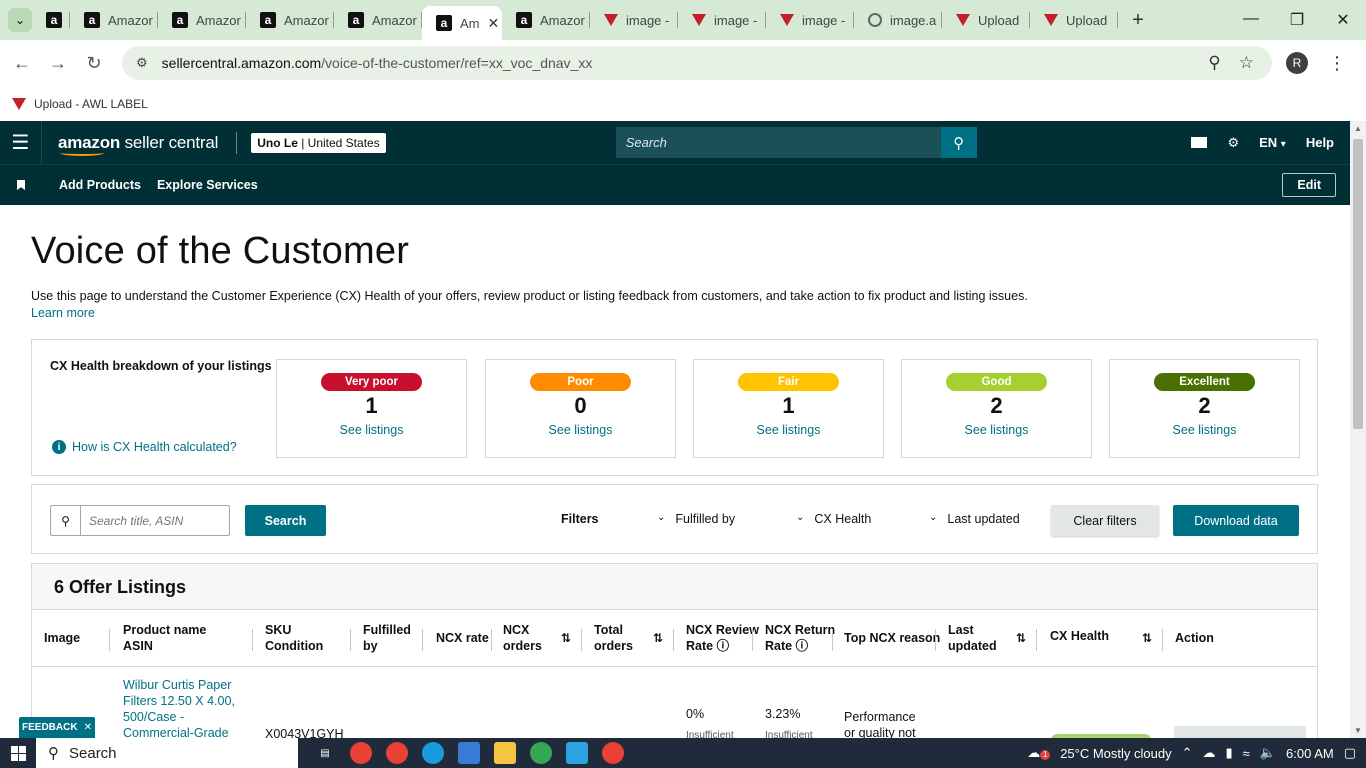 The width and height of the screenshot is (1366, 768). I want to click on col-review-rate: NCX Review Rate ⓘ, so click(722, 638).